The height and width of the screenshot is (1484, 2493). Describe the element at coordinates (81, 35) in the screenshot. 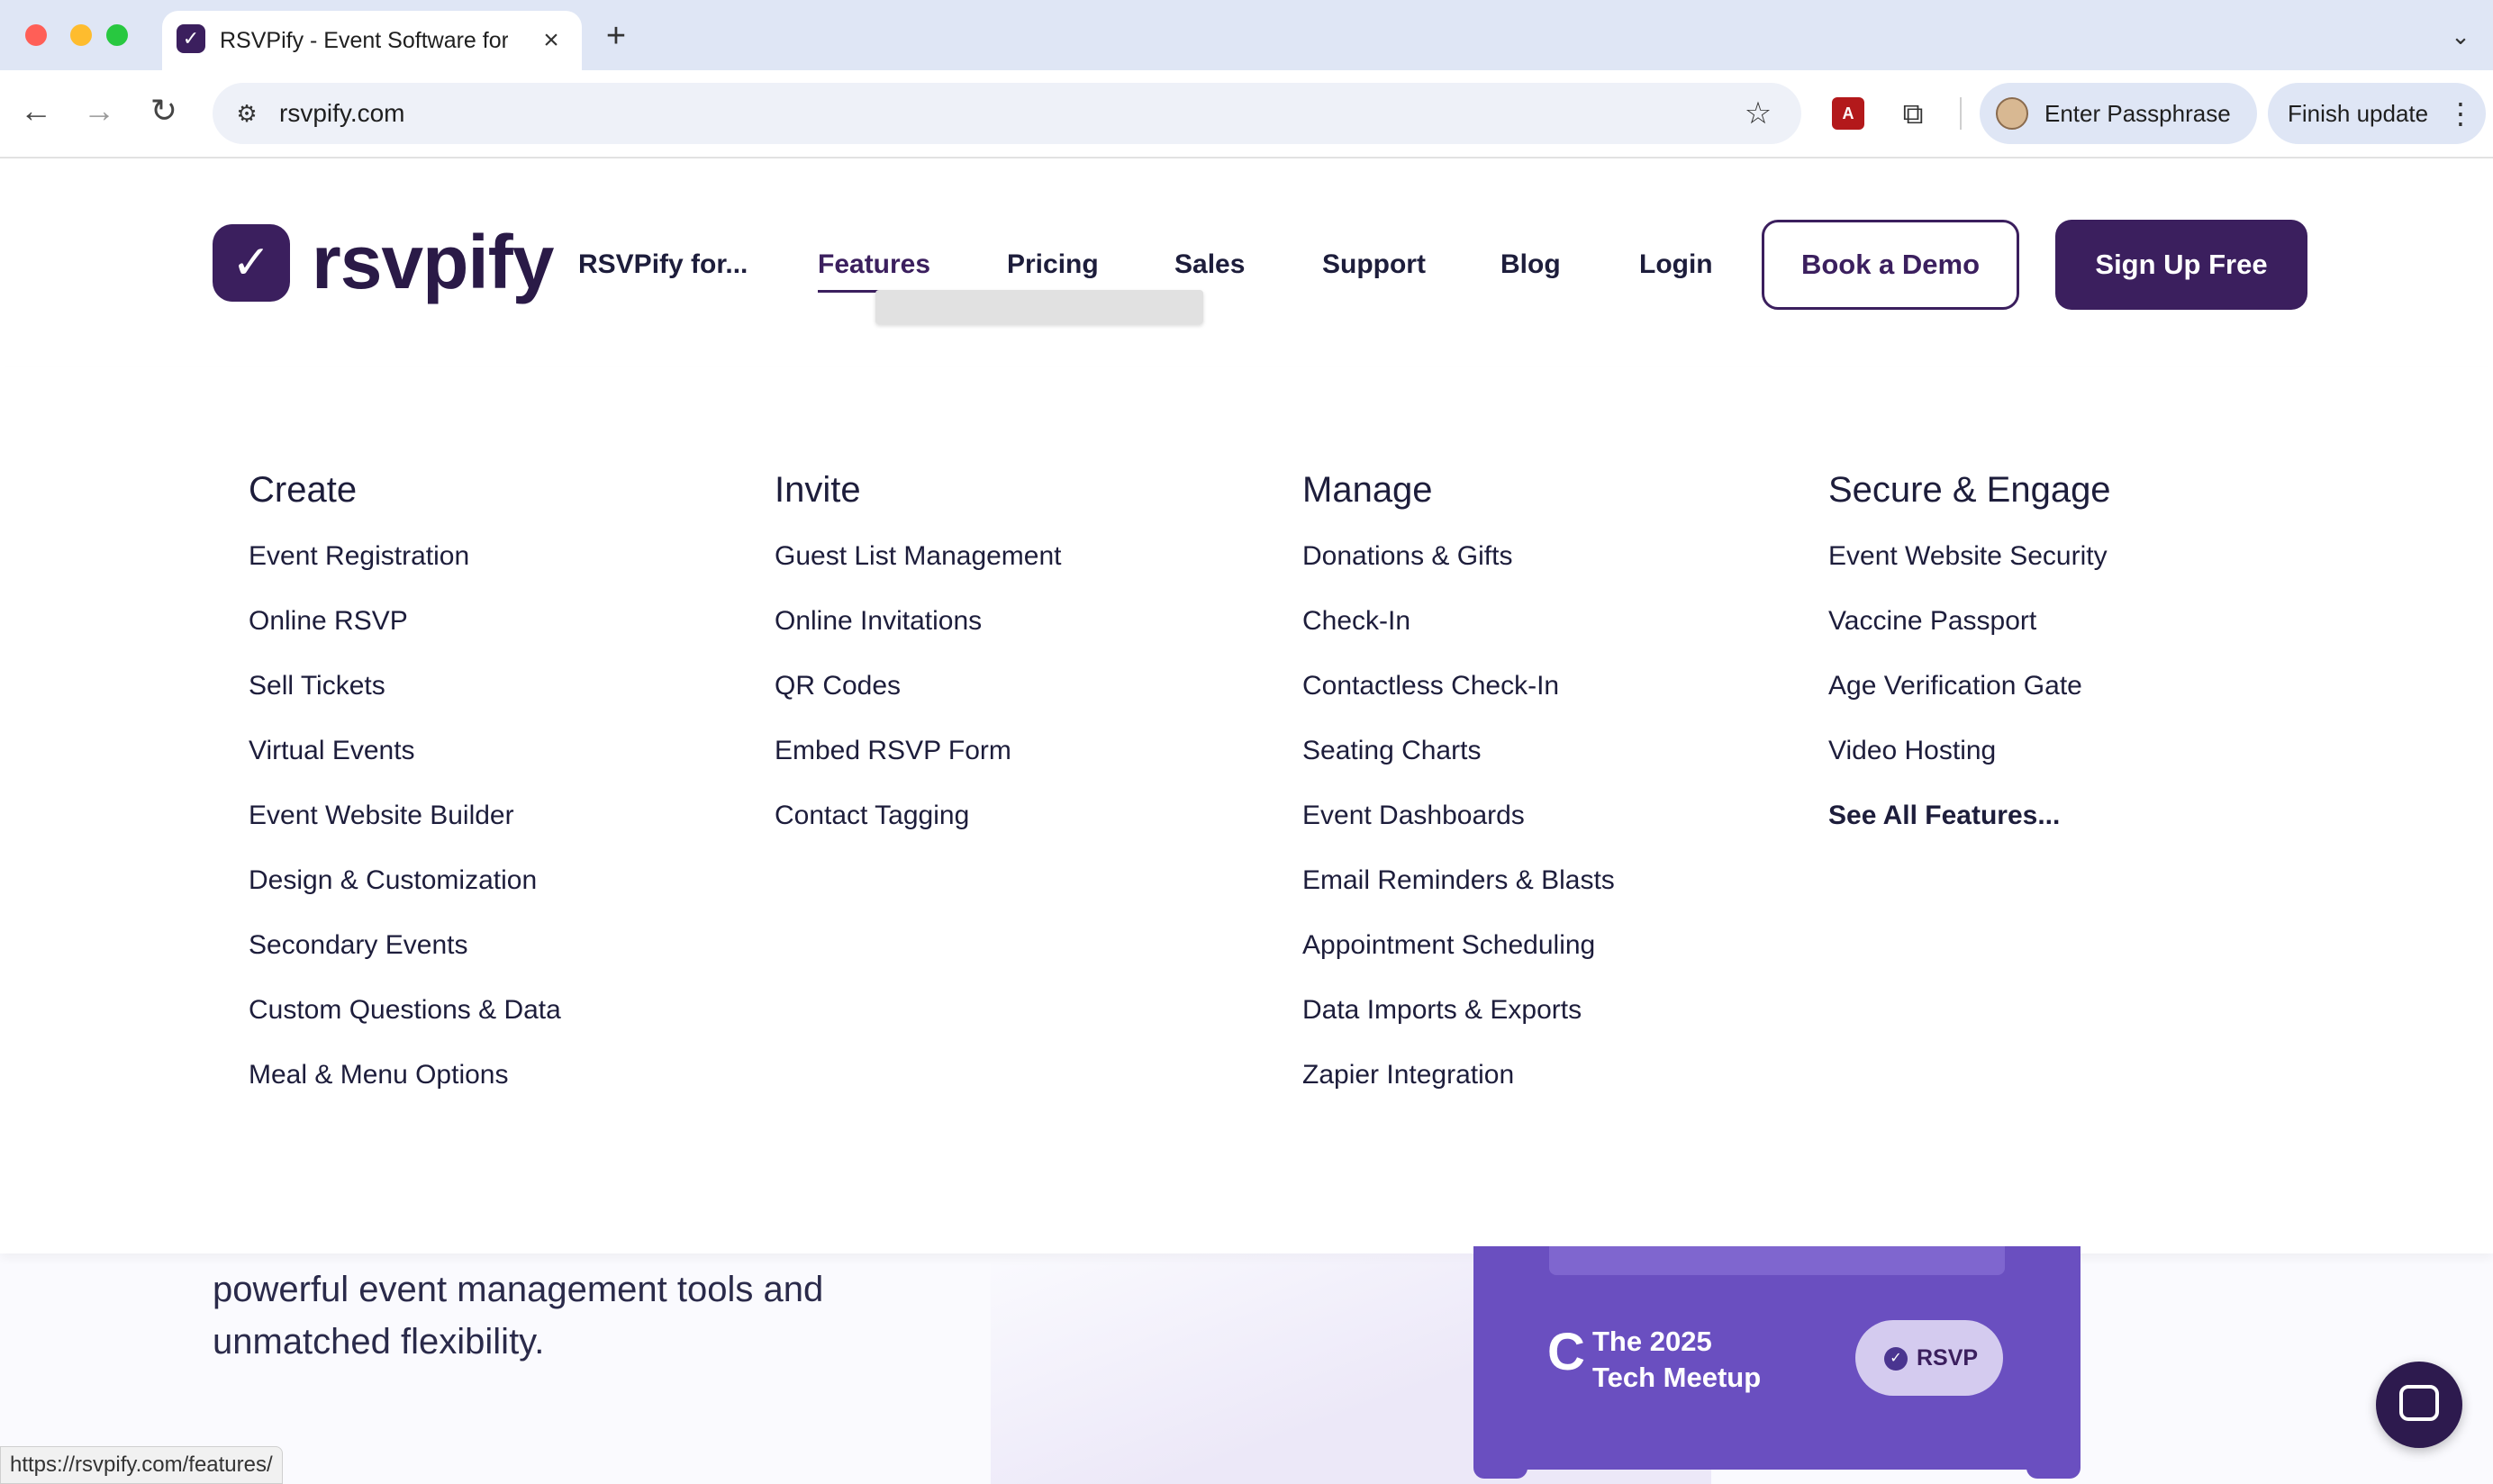

I see `window-minimize-button` at that location.